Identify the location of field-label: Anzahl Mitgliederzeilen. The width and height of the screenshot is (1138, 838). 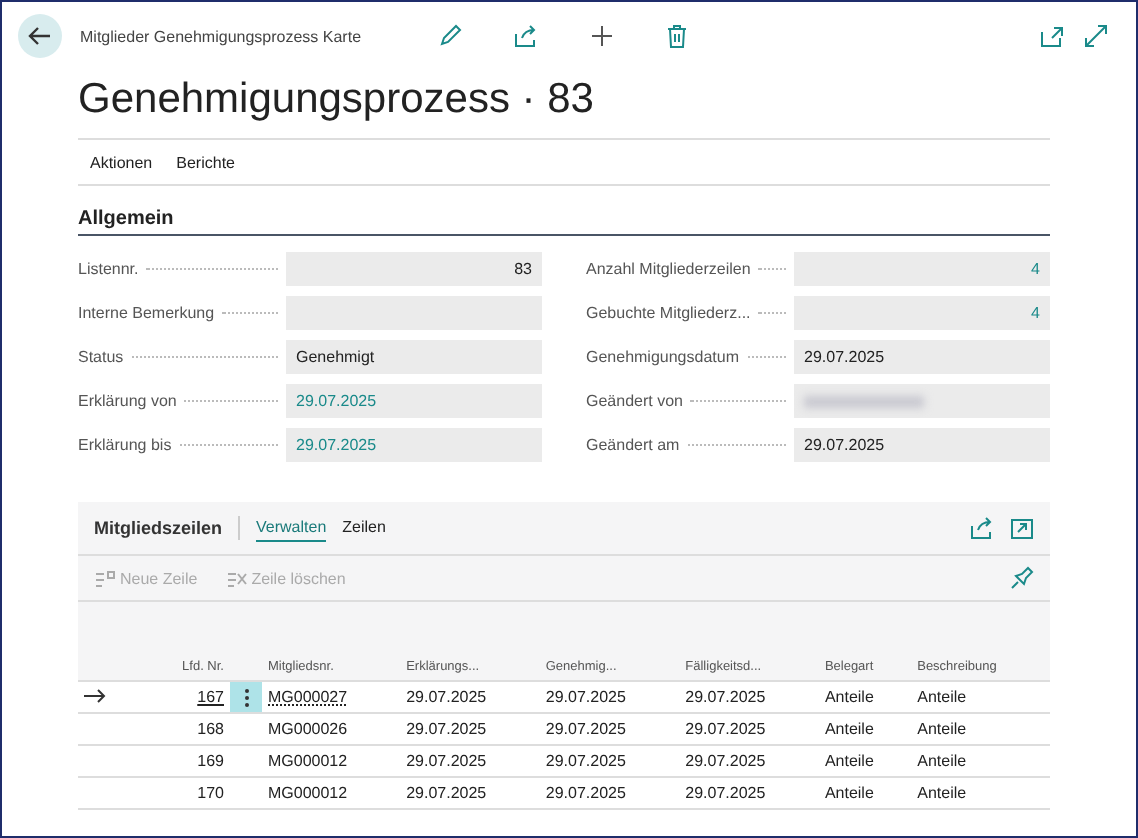
(668, 269).